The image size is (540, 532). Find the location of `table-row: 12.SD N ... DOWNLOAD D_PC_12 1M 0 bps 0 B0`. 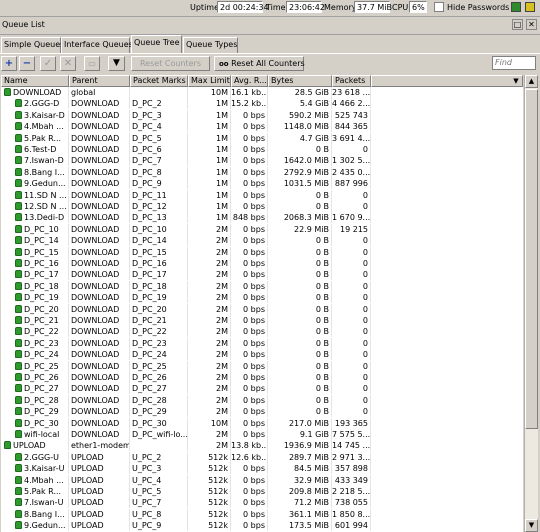

table-row: 12.SD N ... DOWNLOAD D_PC_12 1M 0 bps 0 B0 is located at coordinates (186, 206).